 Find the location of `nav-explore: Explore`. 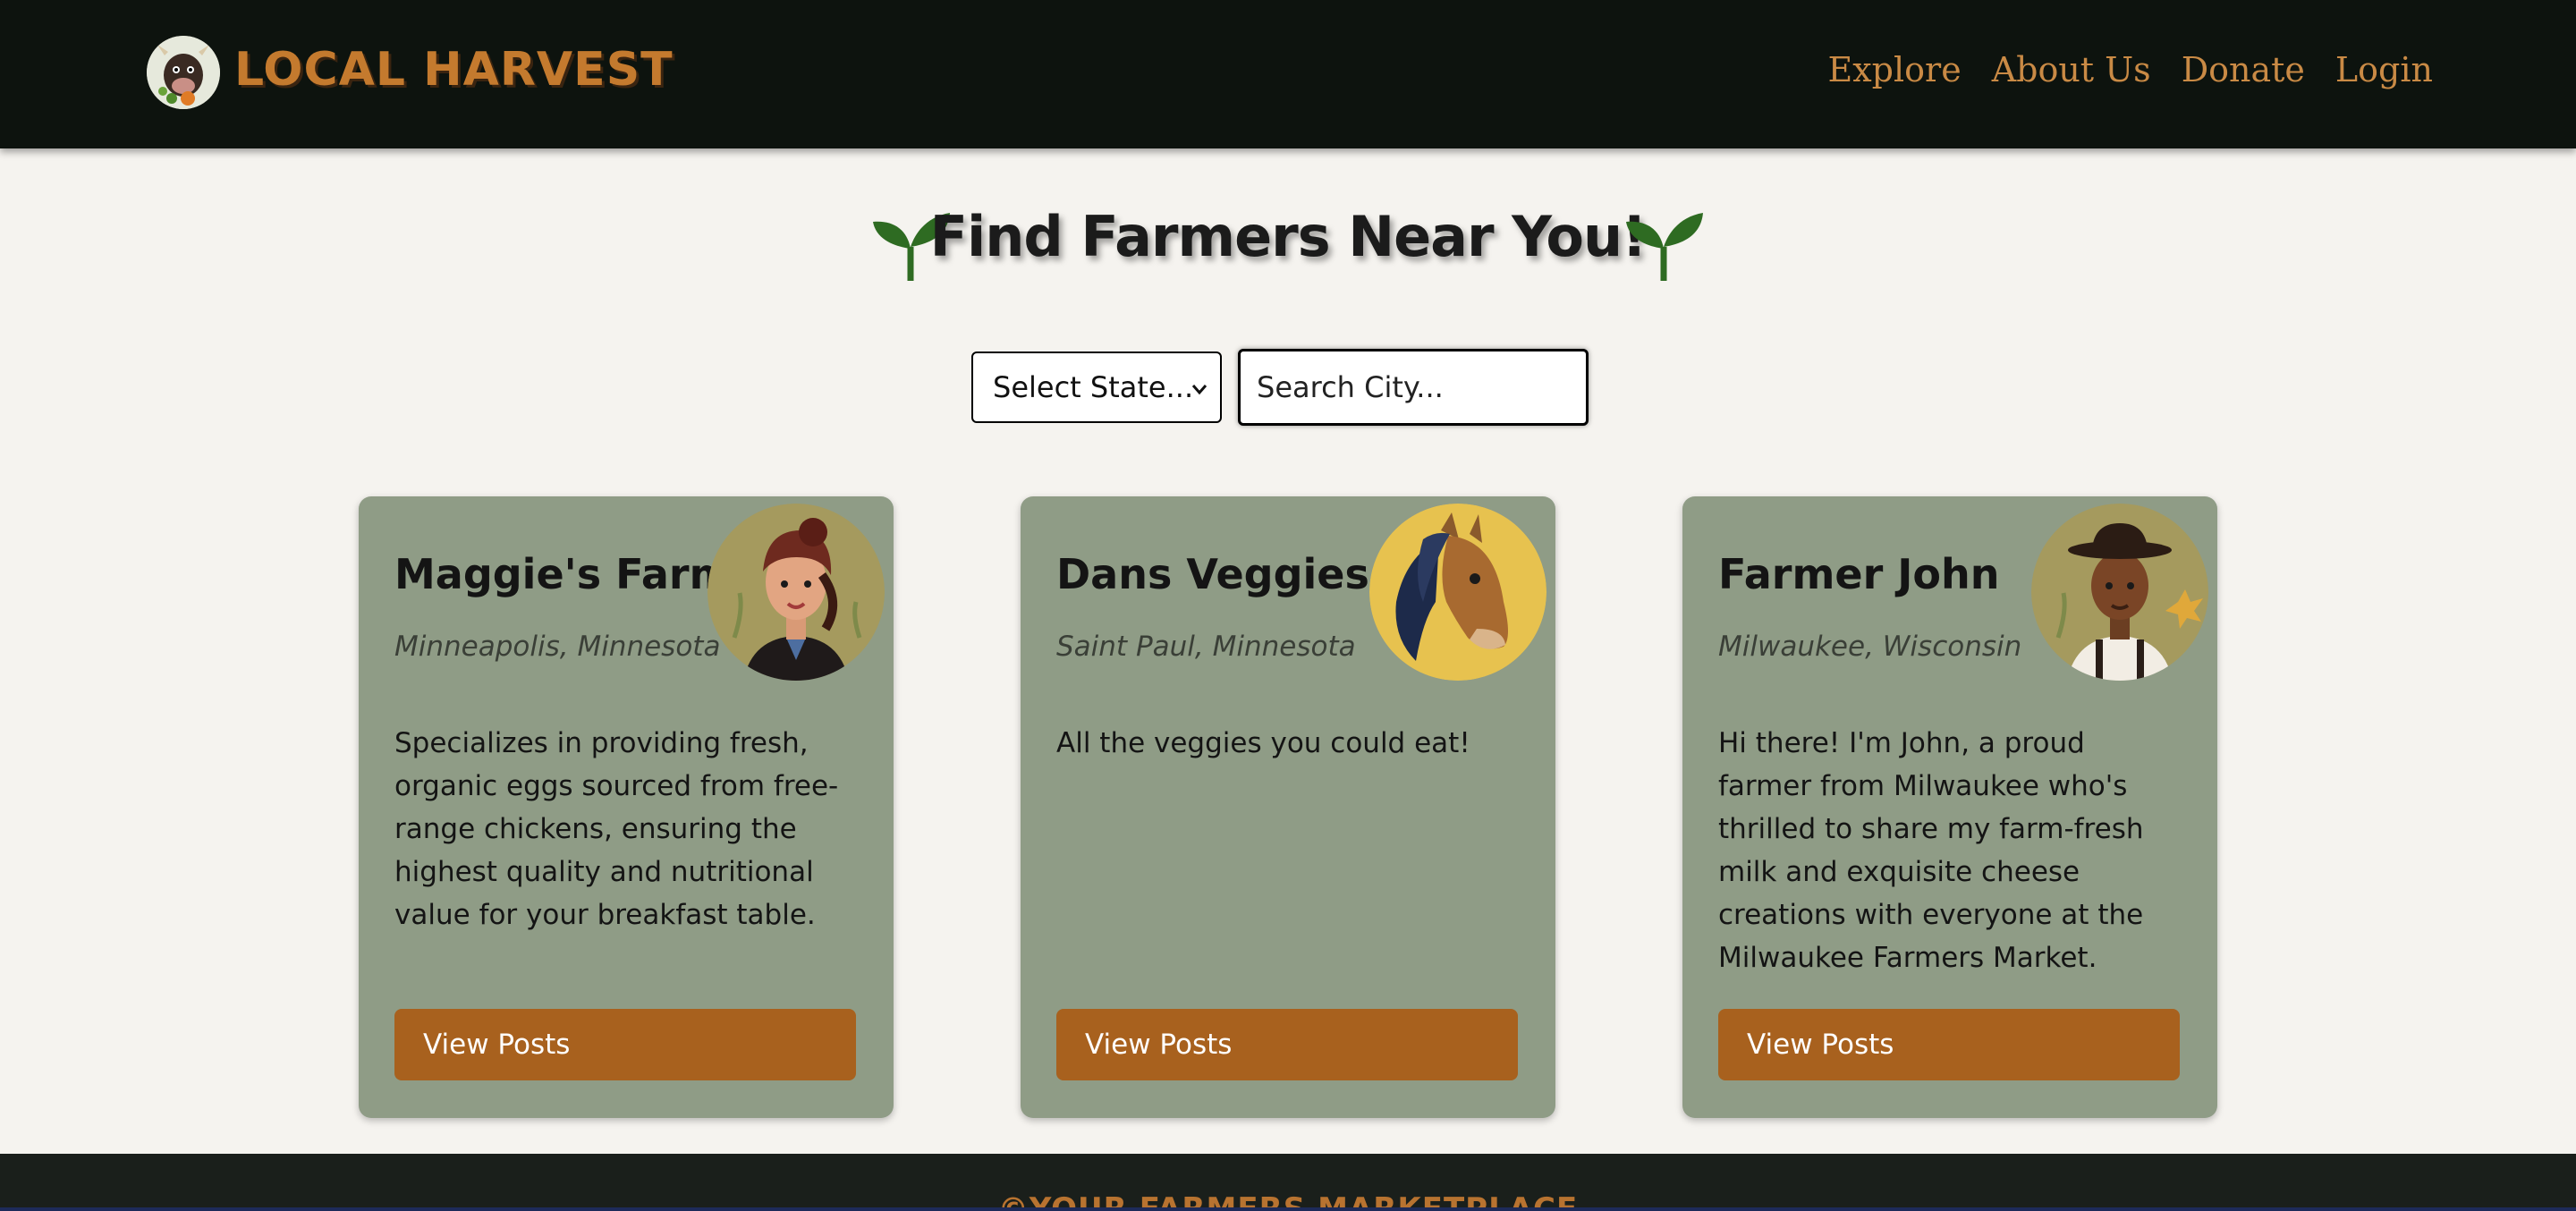

nav-explore: Explore is located at coordinates (1895, 69).